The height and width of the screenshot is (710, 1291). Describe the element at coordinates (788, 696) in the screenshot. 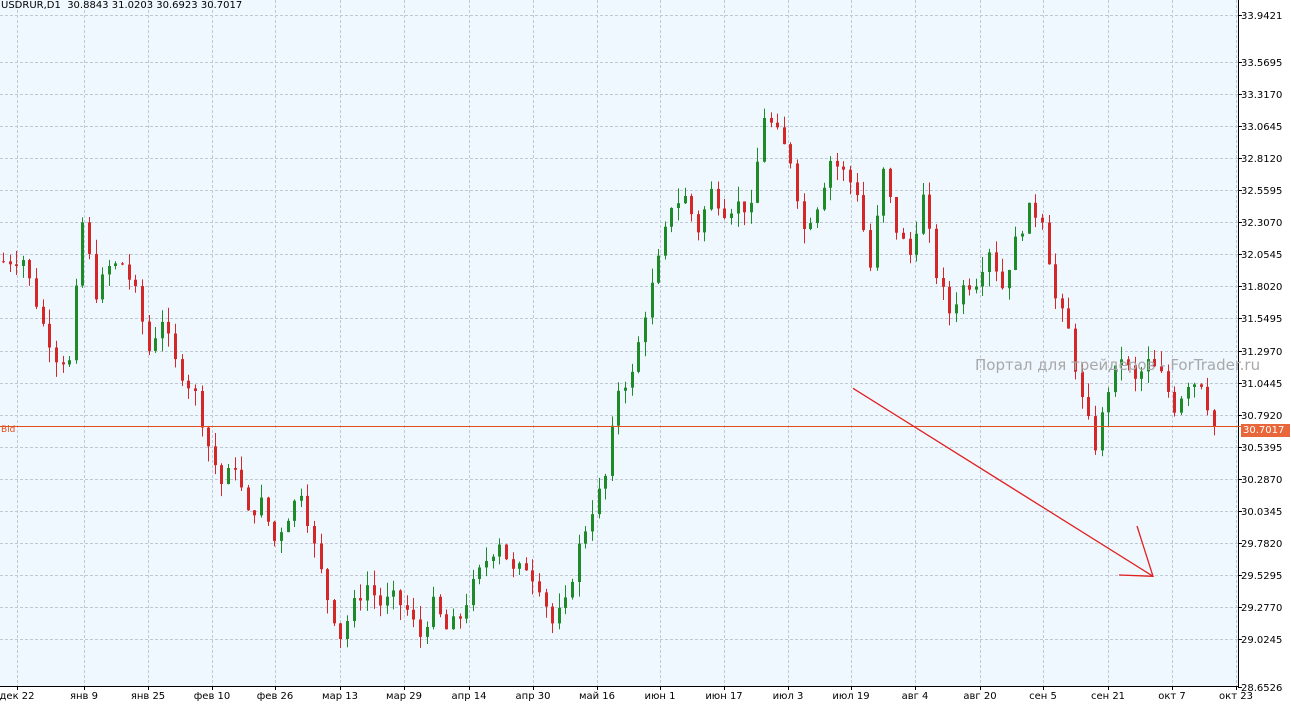

I see `x-tick-label: июл 3` at that location.